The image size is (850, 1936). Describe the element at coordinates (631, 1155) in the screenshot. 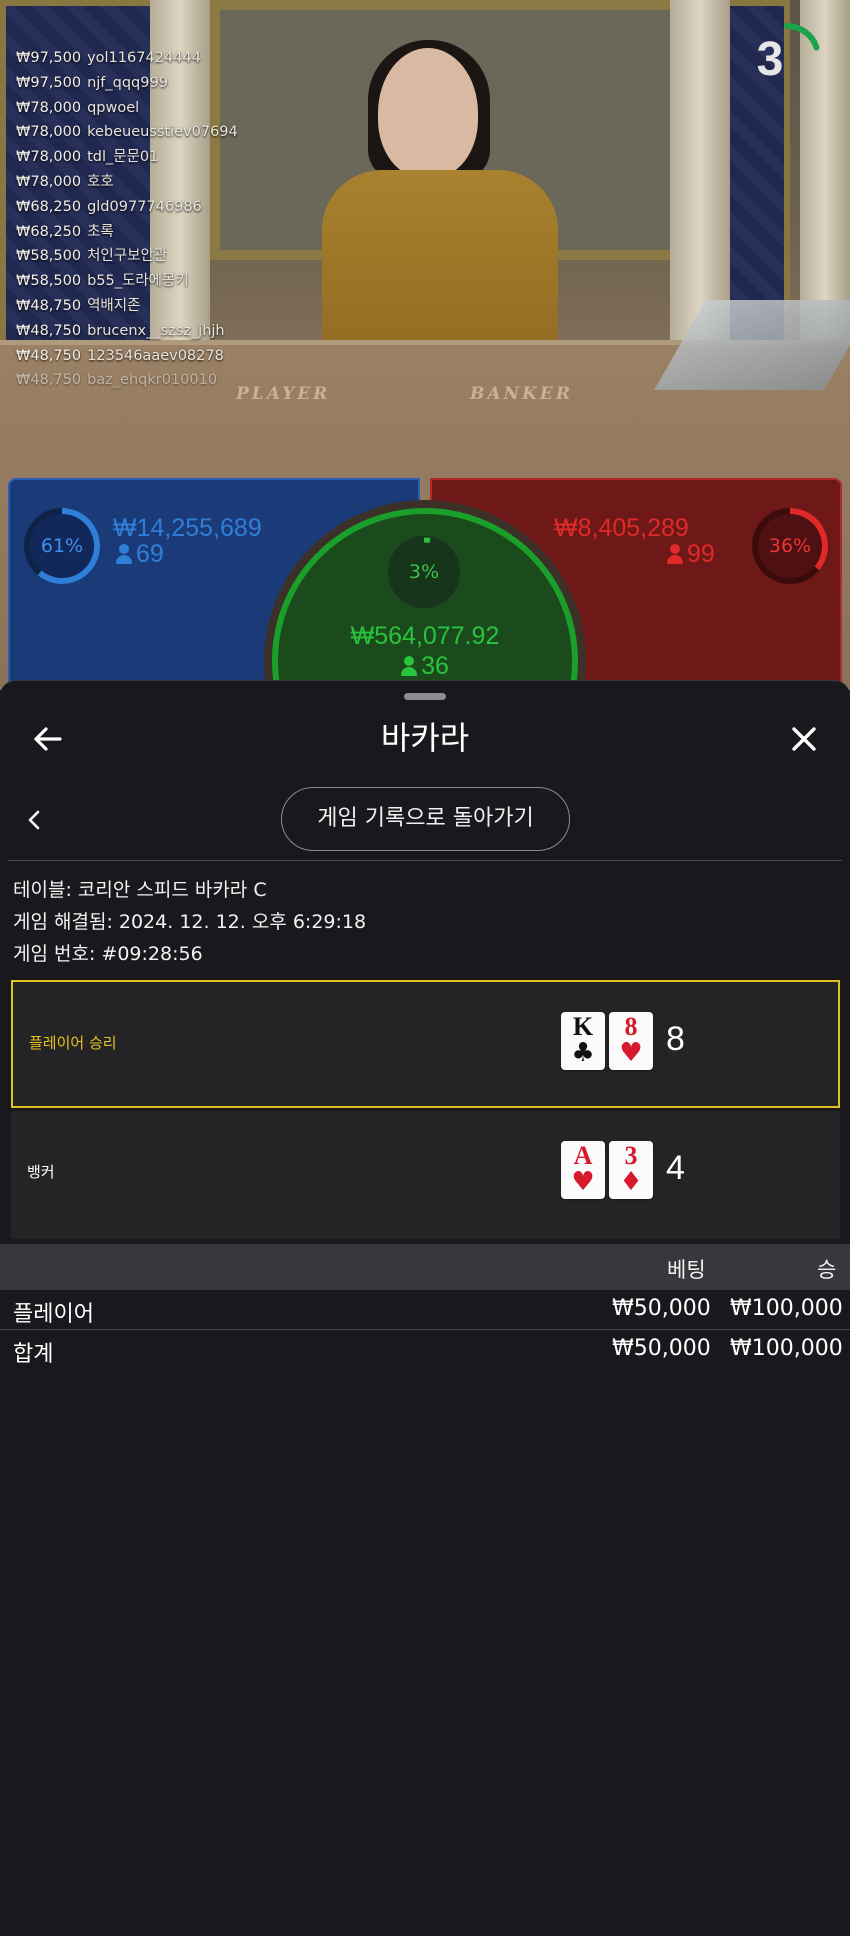

I see `card-rank: 3` at that location.